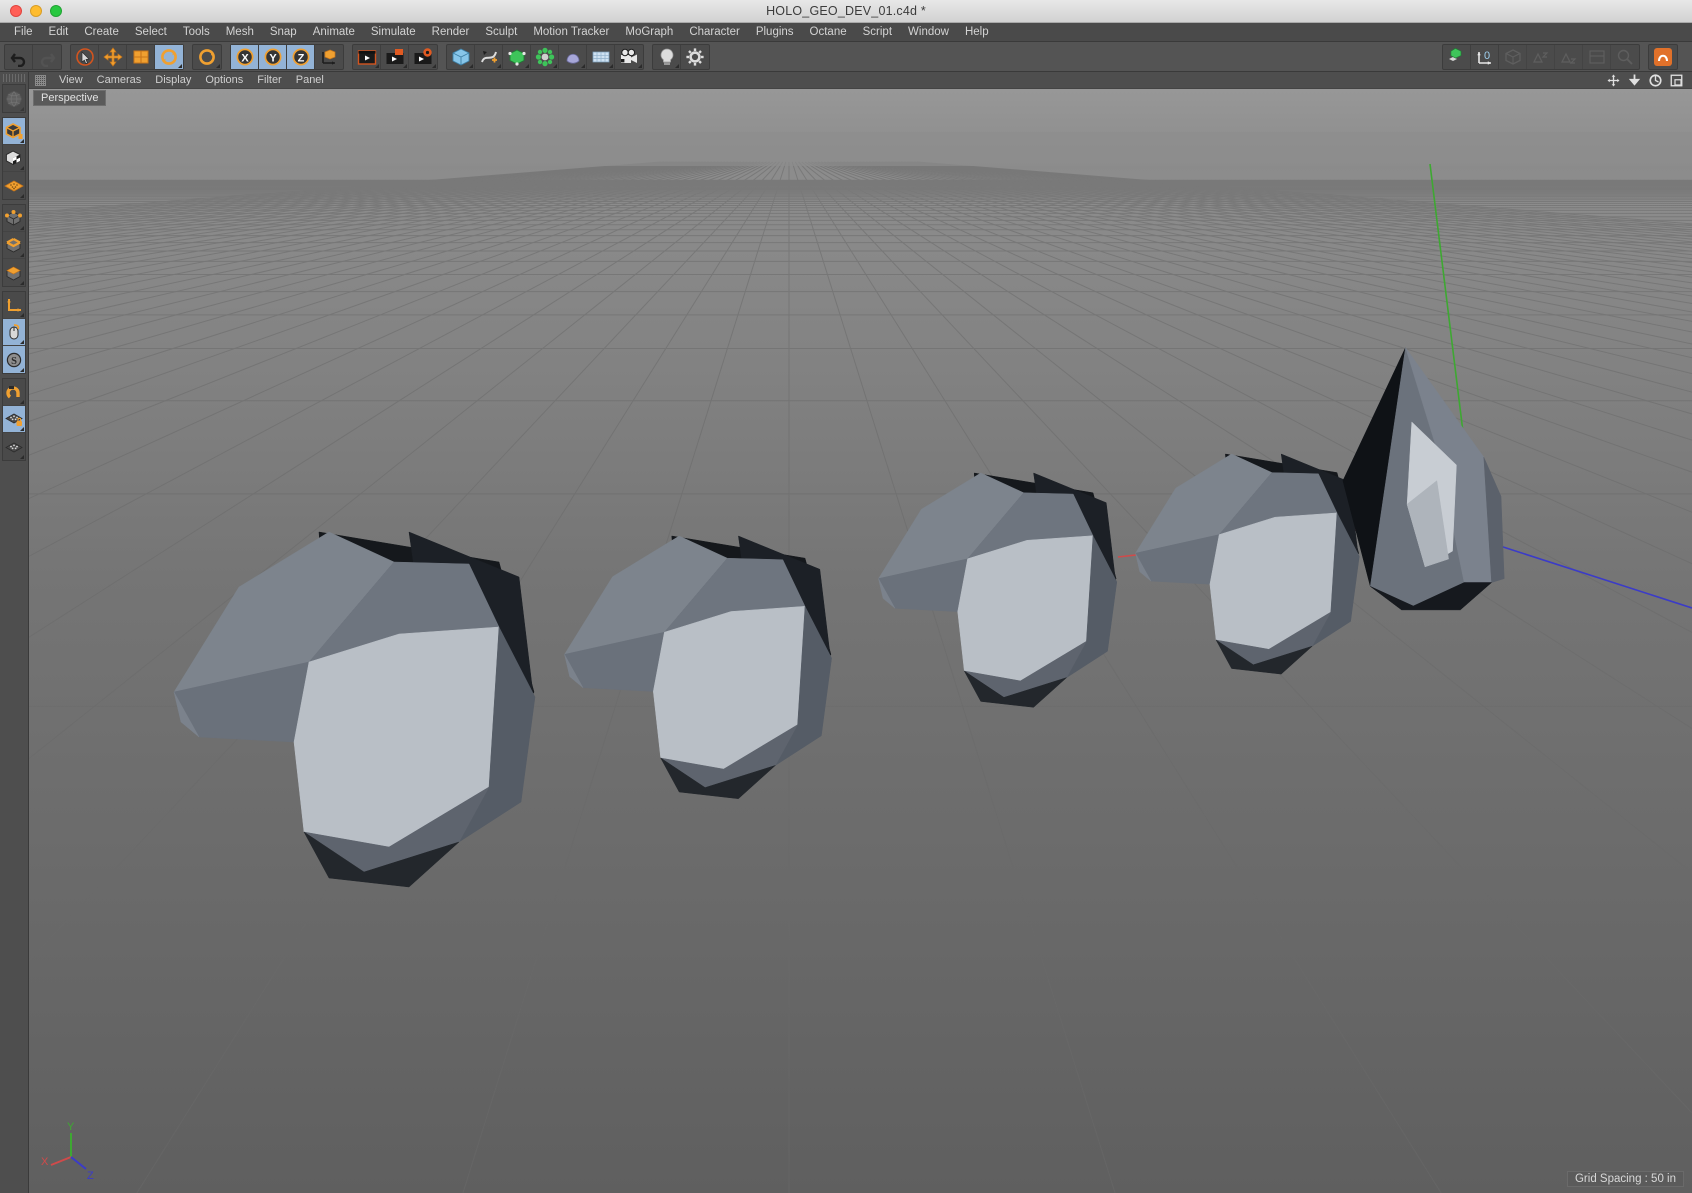  I want to click on scale-tool-icon, so click(141, 56).